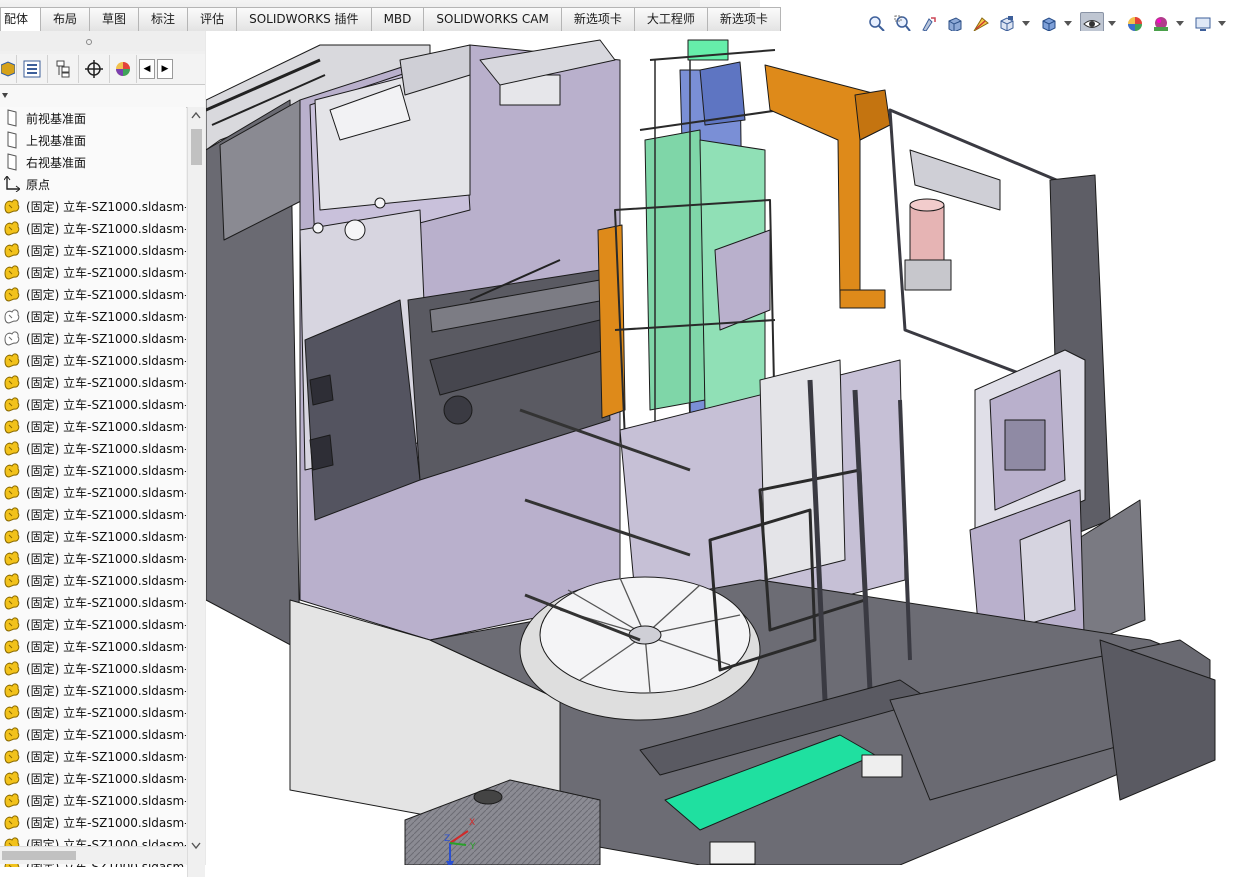 The width and height of the screenshot is (1260, 877). What do you see at coordinates (147, 69) in the screenshot?
I see `scroll-tabs-left-icon: ◀` at bounding box center [147, 69].